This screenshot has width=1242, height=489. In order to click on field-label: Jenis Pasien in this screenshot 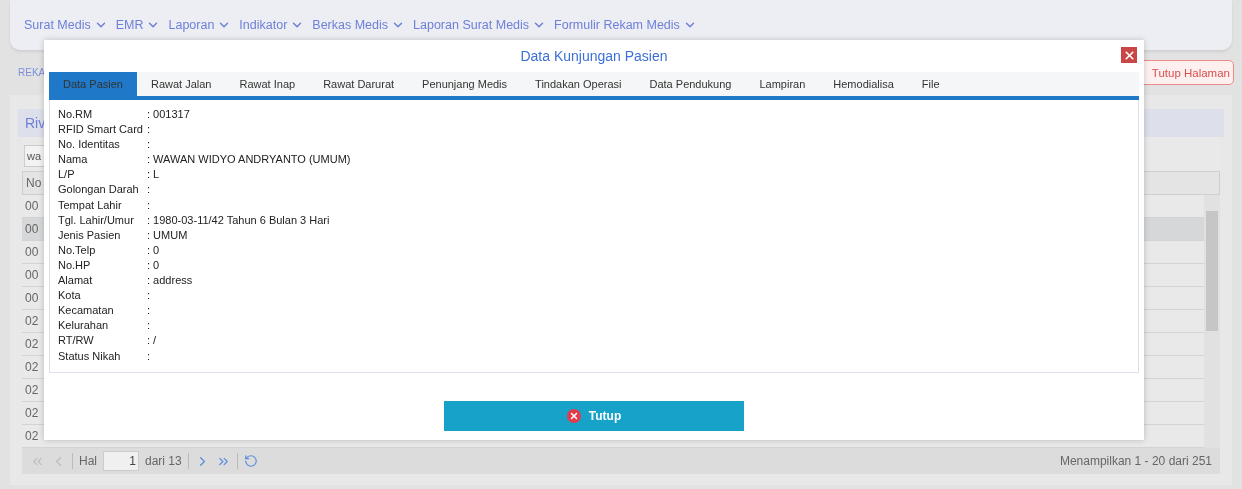, I will do `click(90, 235)`.